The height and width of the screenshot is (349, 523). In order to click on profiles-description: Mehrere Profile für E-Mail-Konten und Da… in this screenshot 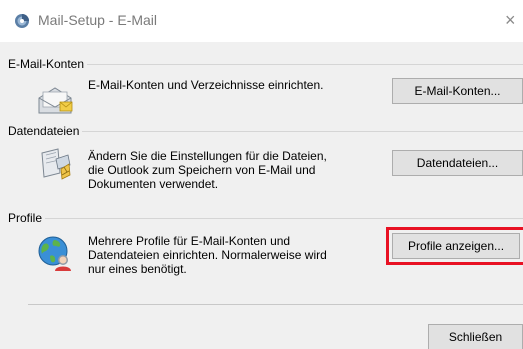, I will do `click(207, 255)`.